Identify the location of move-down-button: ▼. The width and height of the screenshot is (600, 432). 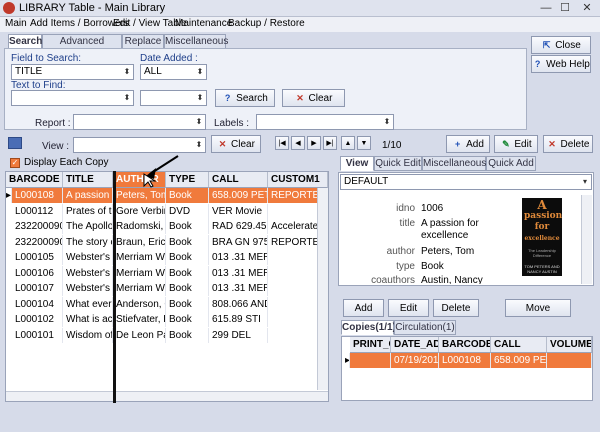
(364, 143).